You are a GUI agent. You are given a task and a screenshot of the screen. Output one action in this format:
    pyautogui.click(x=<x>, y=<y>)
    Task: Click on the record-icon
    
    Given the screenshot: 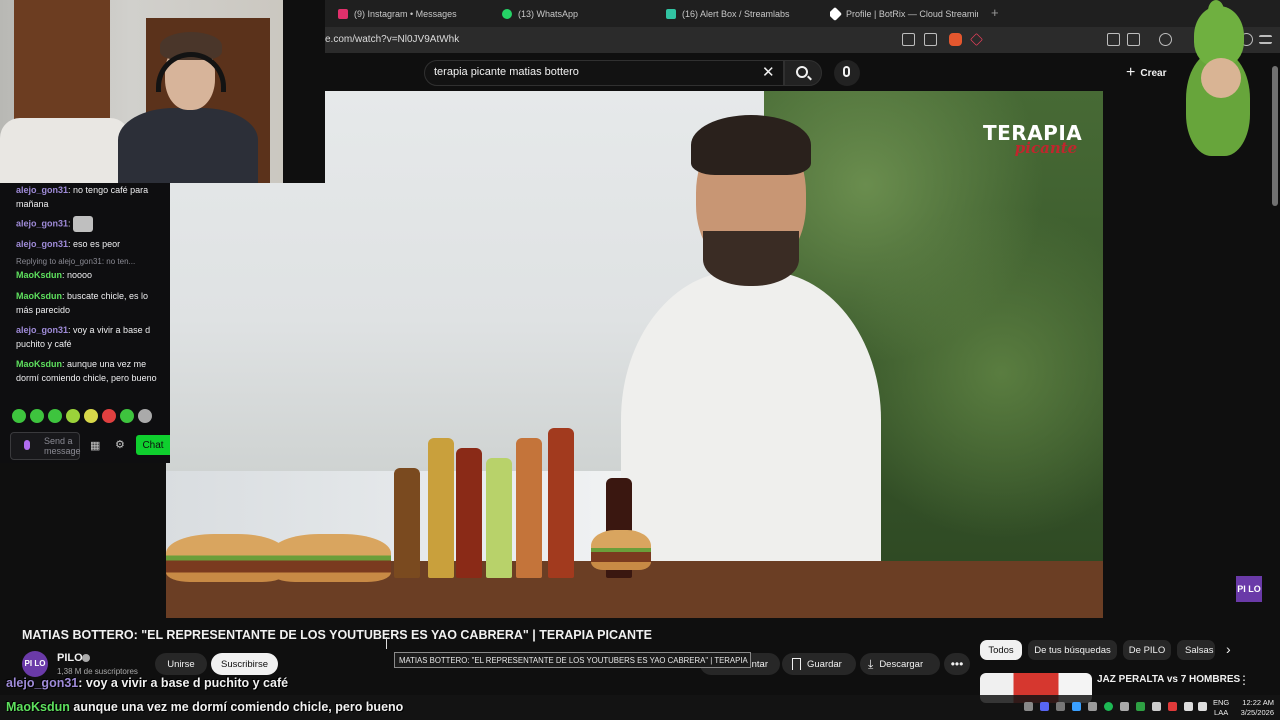 What is the action you would take?
    pyautogui.click(x=1172, y=706)
    